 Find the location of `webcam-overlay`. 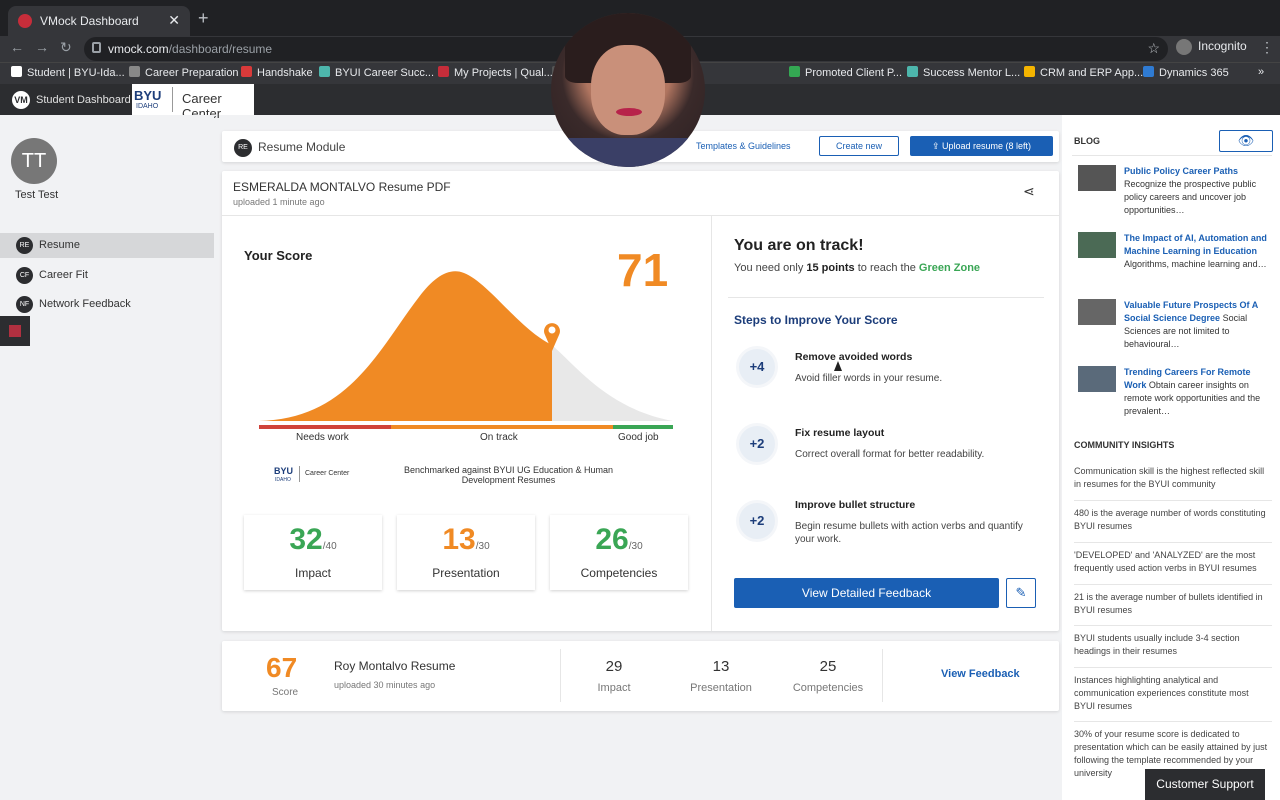

webcam-overlay is located at coordinates (628, 90).